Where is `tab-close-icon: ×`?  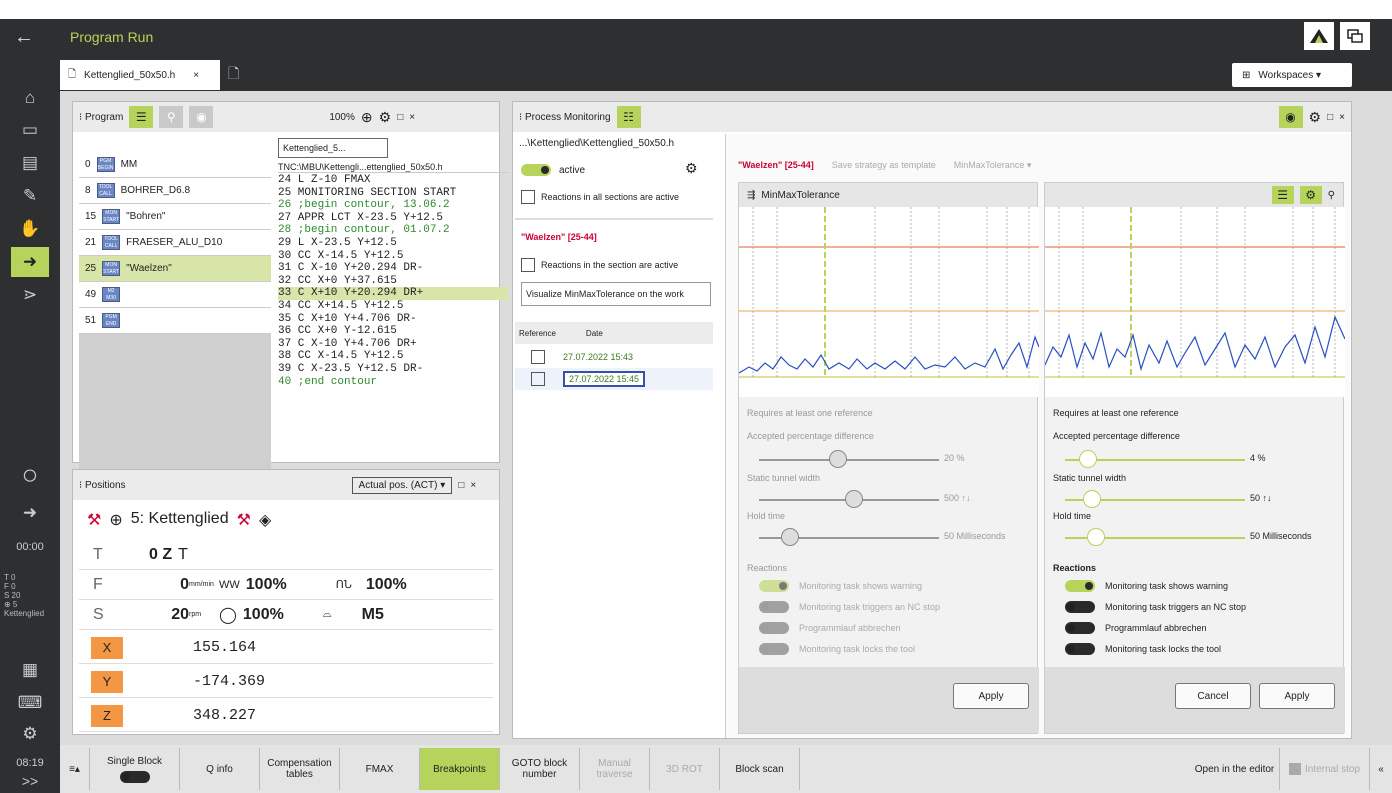 tab-close-icon: × is located at coordinates (196, 75).